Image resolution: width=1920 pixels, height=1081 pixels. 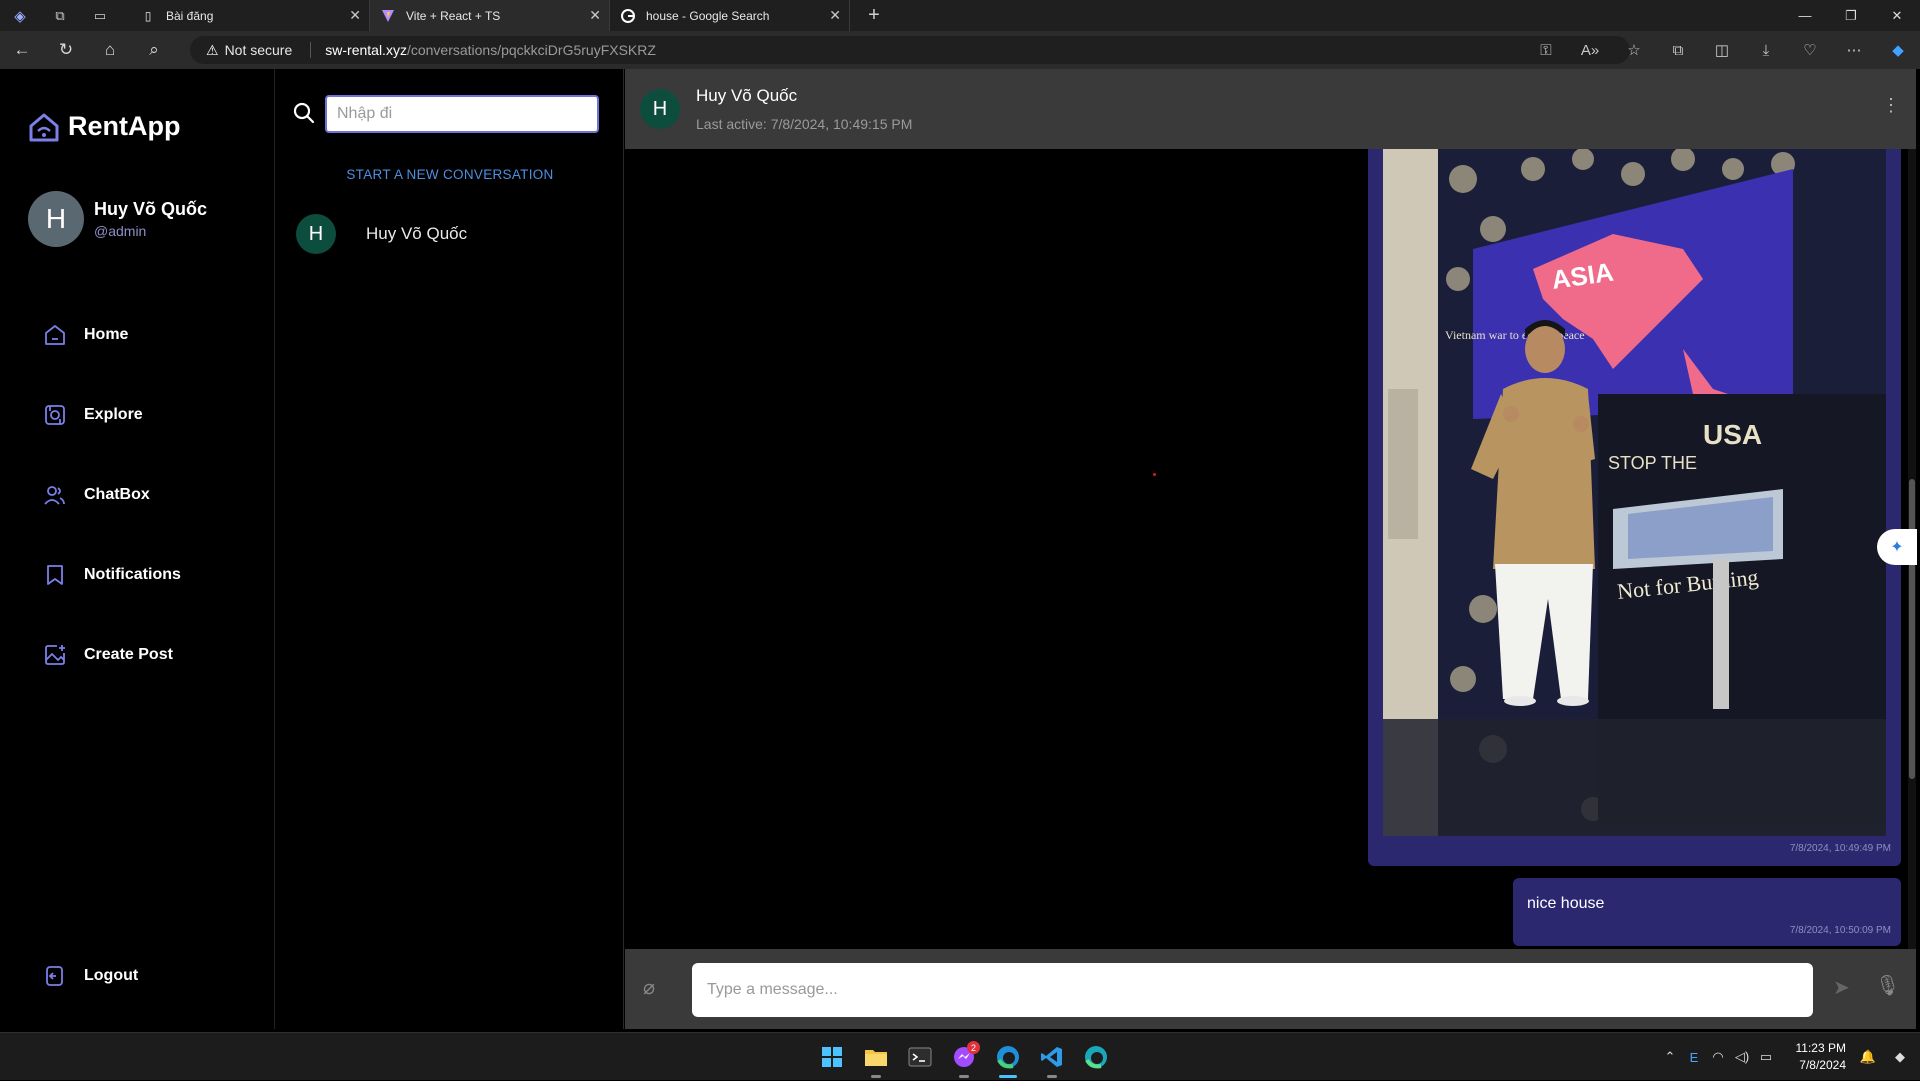 What do you see at coordinates (259, 50) in the screenshot?
I see `security-label: Not secure` at bounding box center [259, 50].